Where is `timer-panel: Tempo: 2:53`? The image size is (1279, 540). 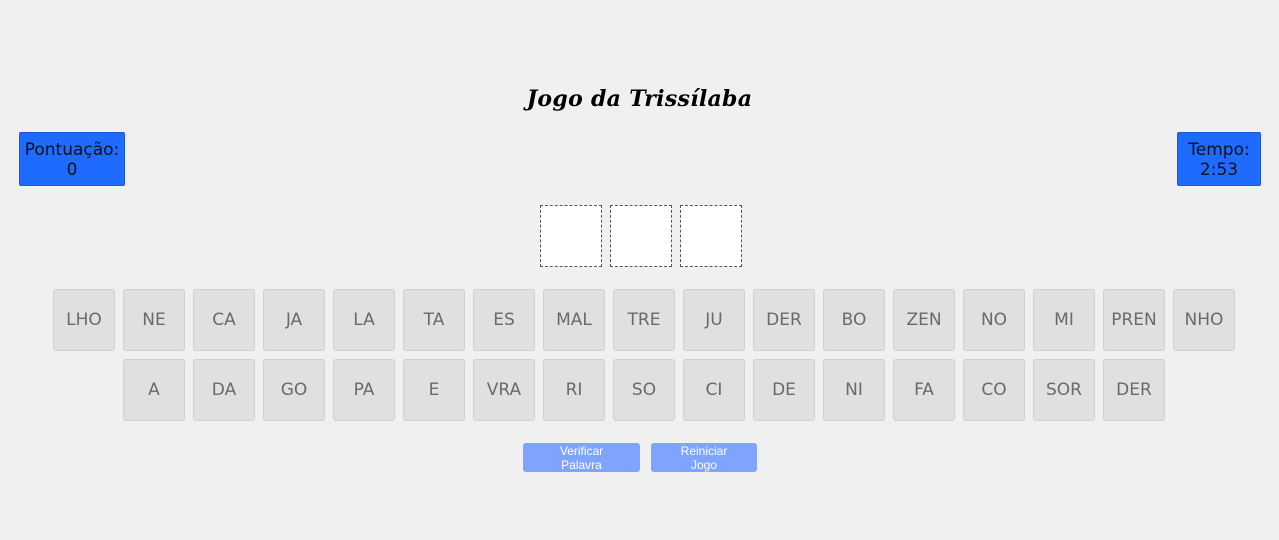 timer-panel: Tempo: 2:53 is located at coordinates (1219, 159).